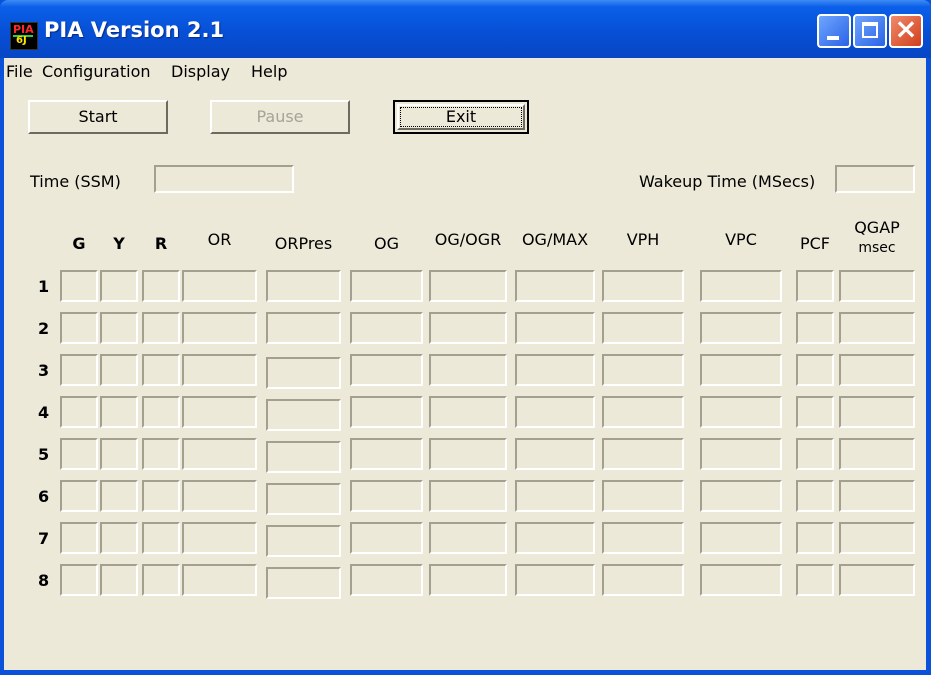  Describe the element at coordinates (875, 179) in the screenshot. I see `wakeup-time-field` at that location.